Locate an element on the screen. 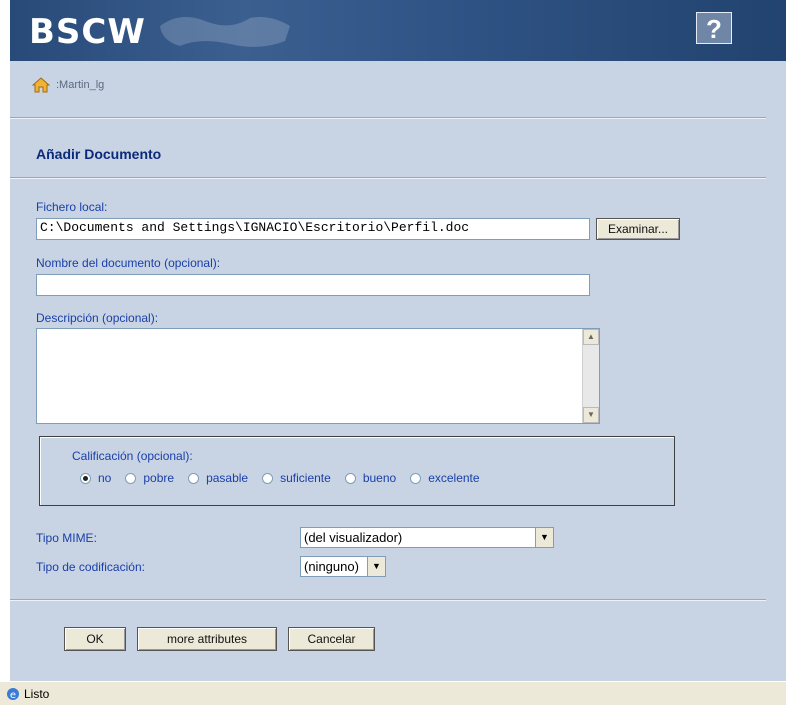  breadcrumb-workspace-link: :Martin_lg is located at coordinates (80, 85).